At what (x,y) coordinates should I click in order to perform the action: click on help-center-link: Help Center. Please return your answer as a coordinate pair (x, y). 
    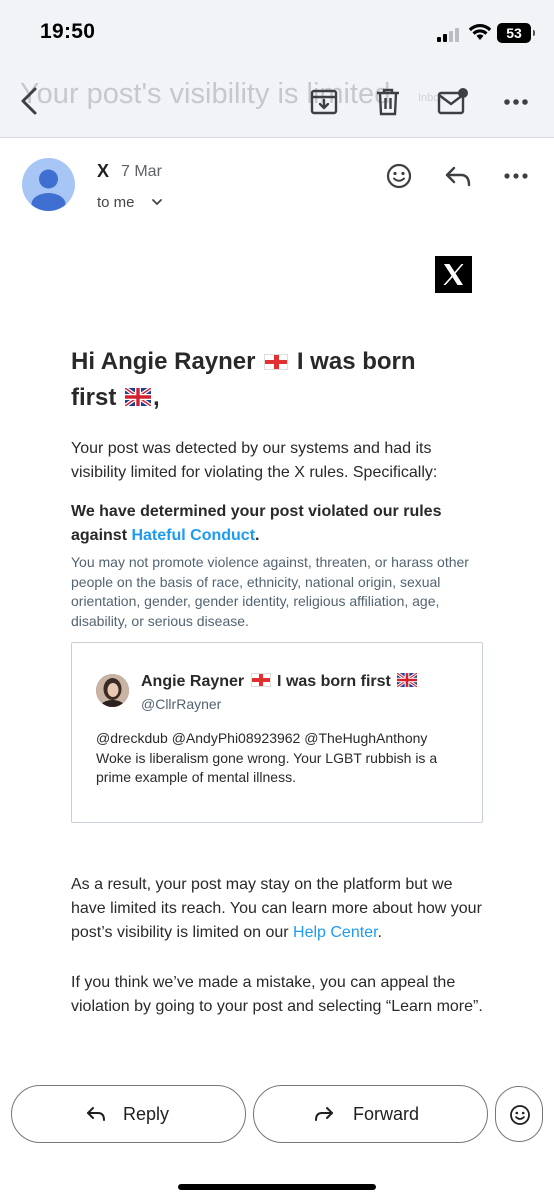
    Looking at the image, I should click on (335, 932).